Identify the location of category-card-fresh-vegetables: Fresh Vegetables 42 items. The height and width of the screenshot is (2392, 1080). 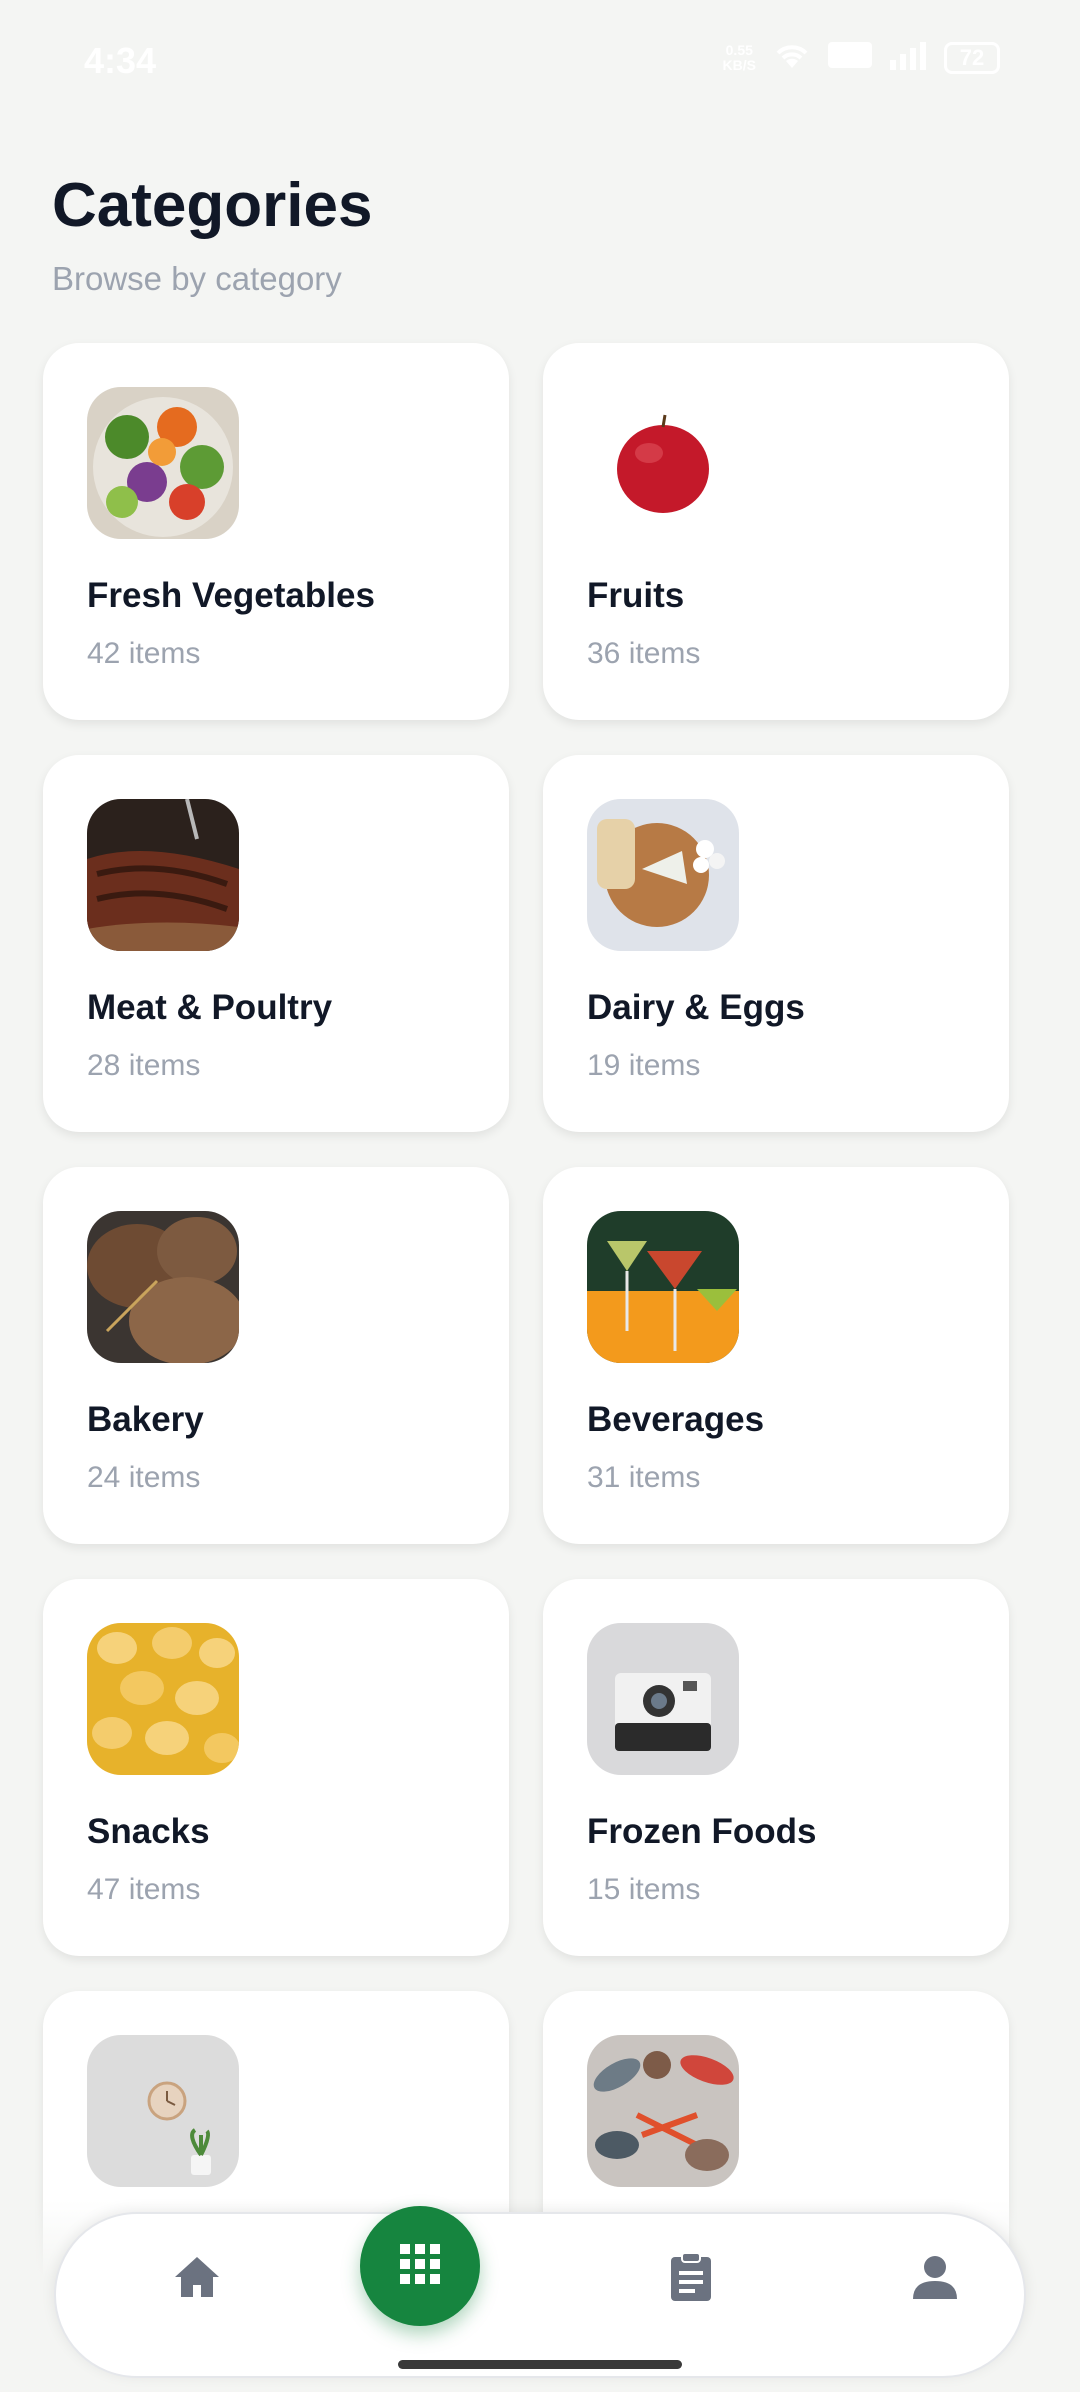
(276, 531).